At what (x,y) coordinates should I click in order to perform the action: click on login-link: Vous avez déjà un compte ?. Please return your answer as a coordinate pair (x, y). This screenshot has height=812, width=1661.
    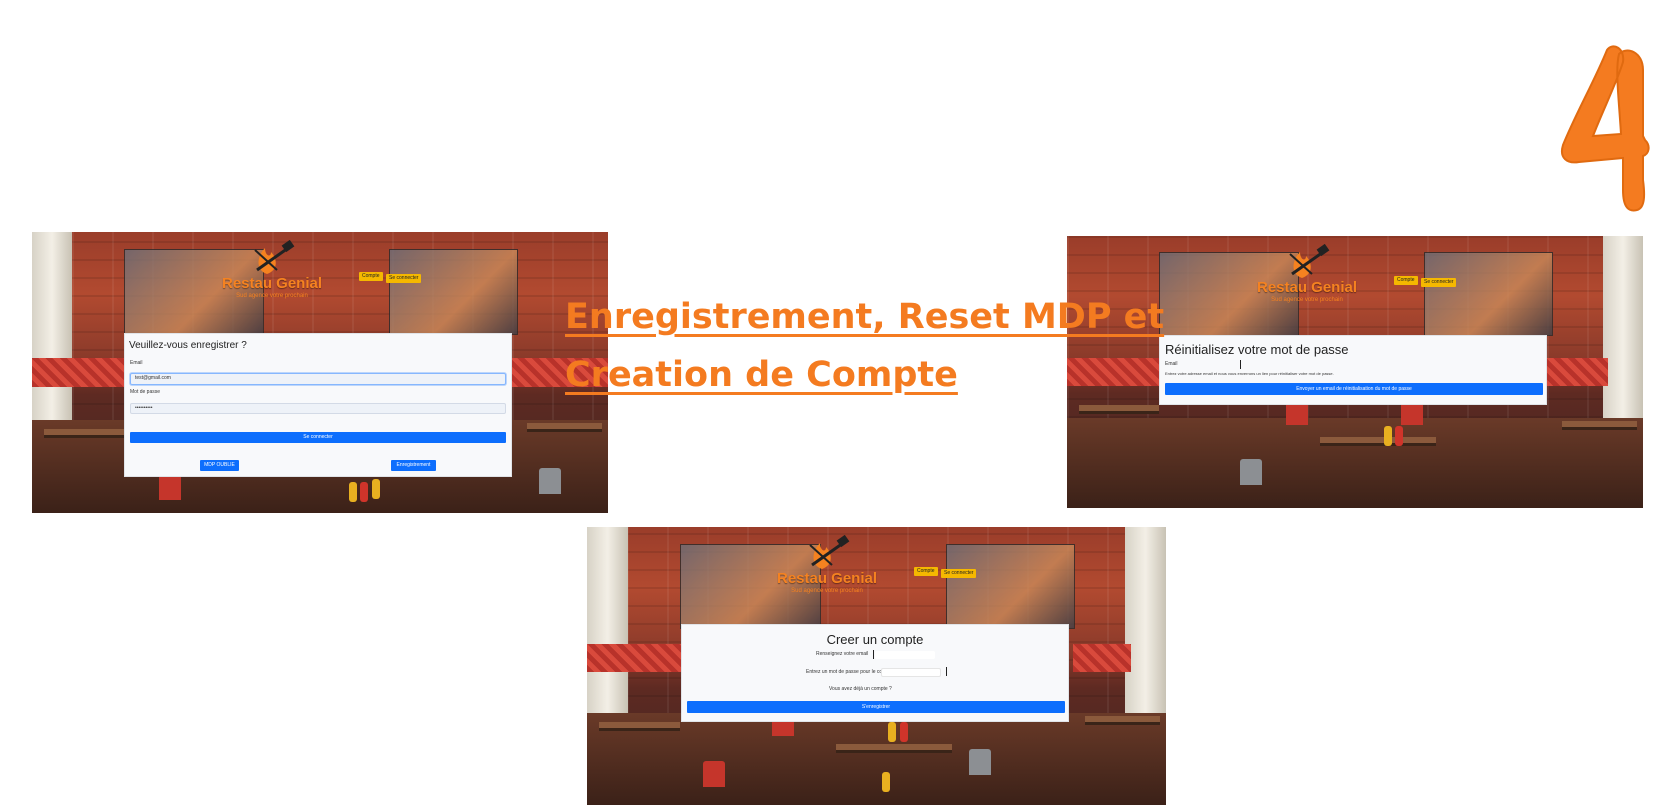
    Looking at the image, I should click on (860, 689).